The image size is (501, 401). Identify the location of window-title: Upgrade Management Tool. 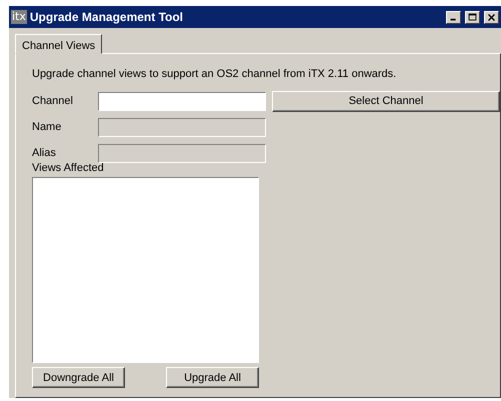
(107, 17).